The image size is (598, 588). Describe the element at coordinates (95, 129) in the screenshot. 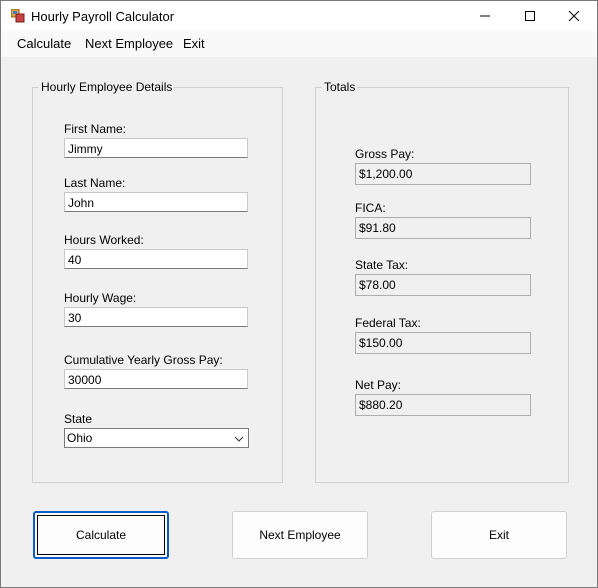

I see `first-name-label: First Name:` at that location.